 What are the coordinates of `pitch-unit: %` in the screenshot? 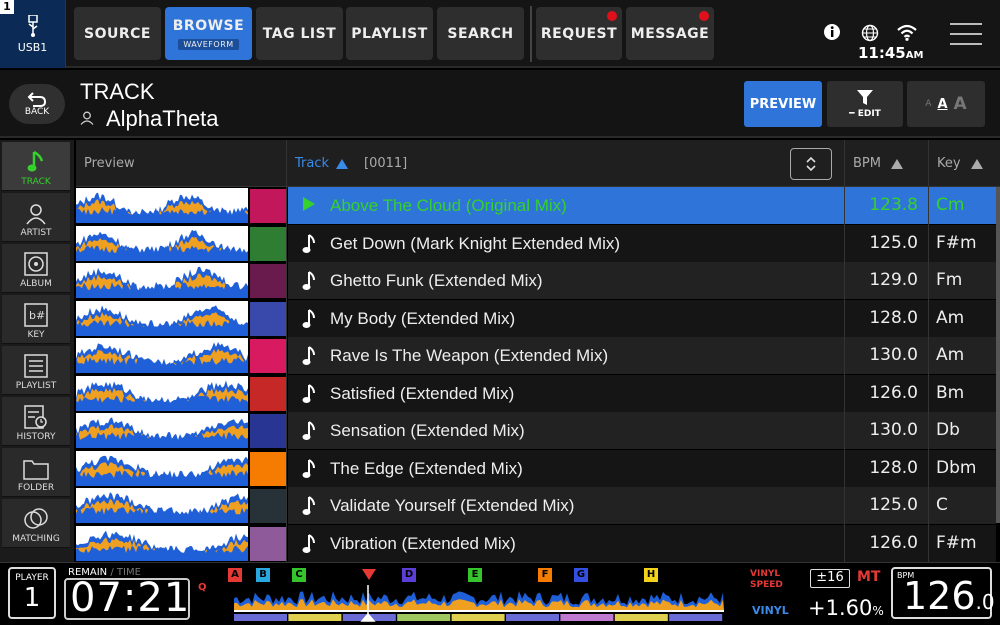 It's located at (878, 611).